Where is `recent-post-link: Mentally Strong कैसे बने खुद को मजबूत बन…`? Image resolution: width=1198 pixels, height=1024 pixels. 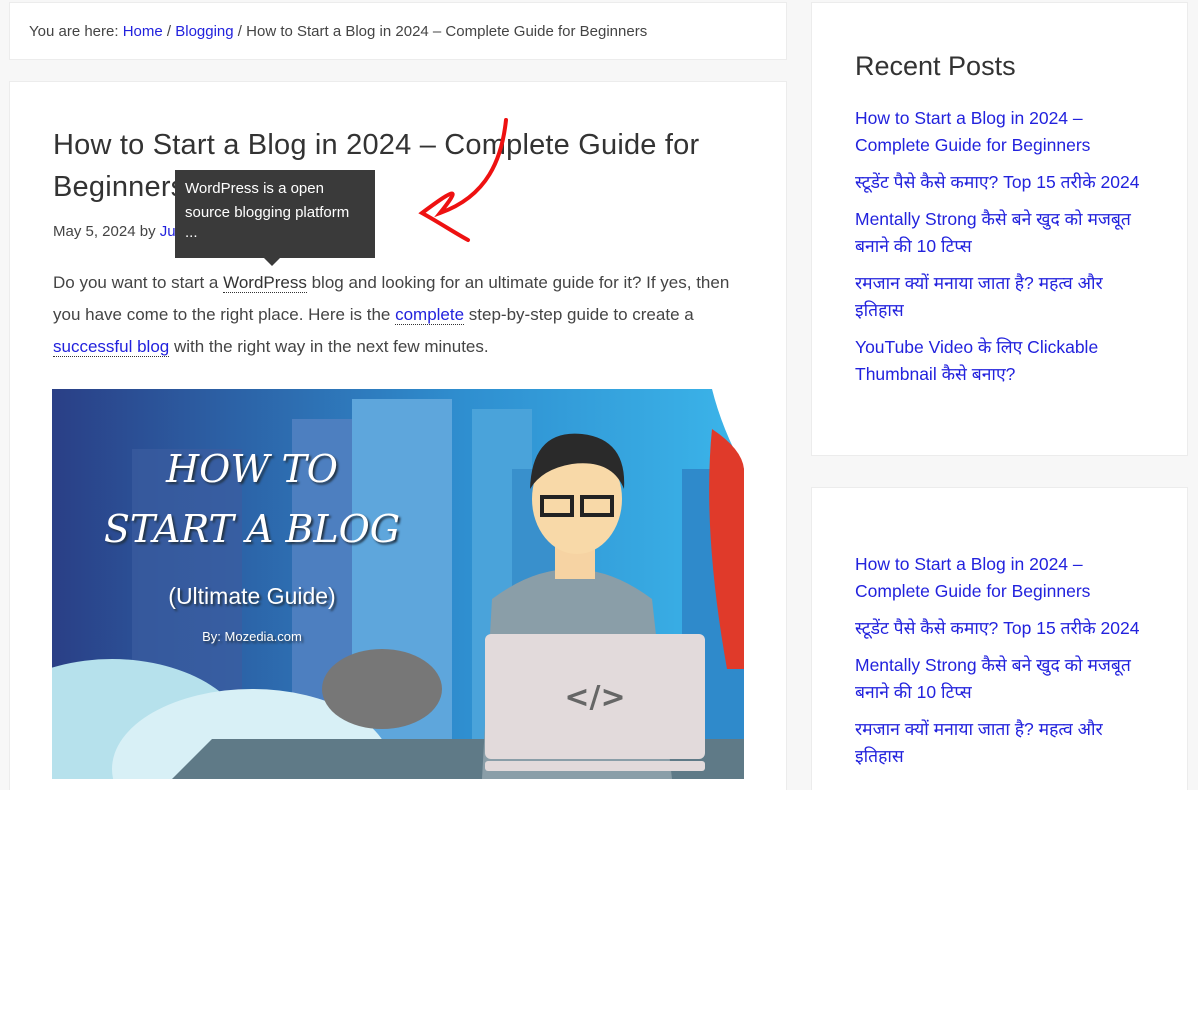 recent-post-link: Mentally Strong कैसे बने खुद को मजबूत बन… is located at coordinates (993, 232).